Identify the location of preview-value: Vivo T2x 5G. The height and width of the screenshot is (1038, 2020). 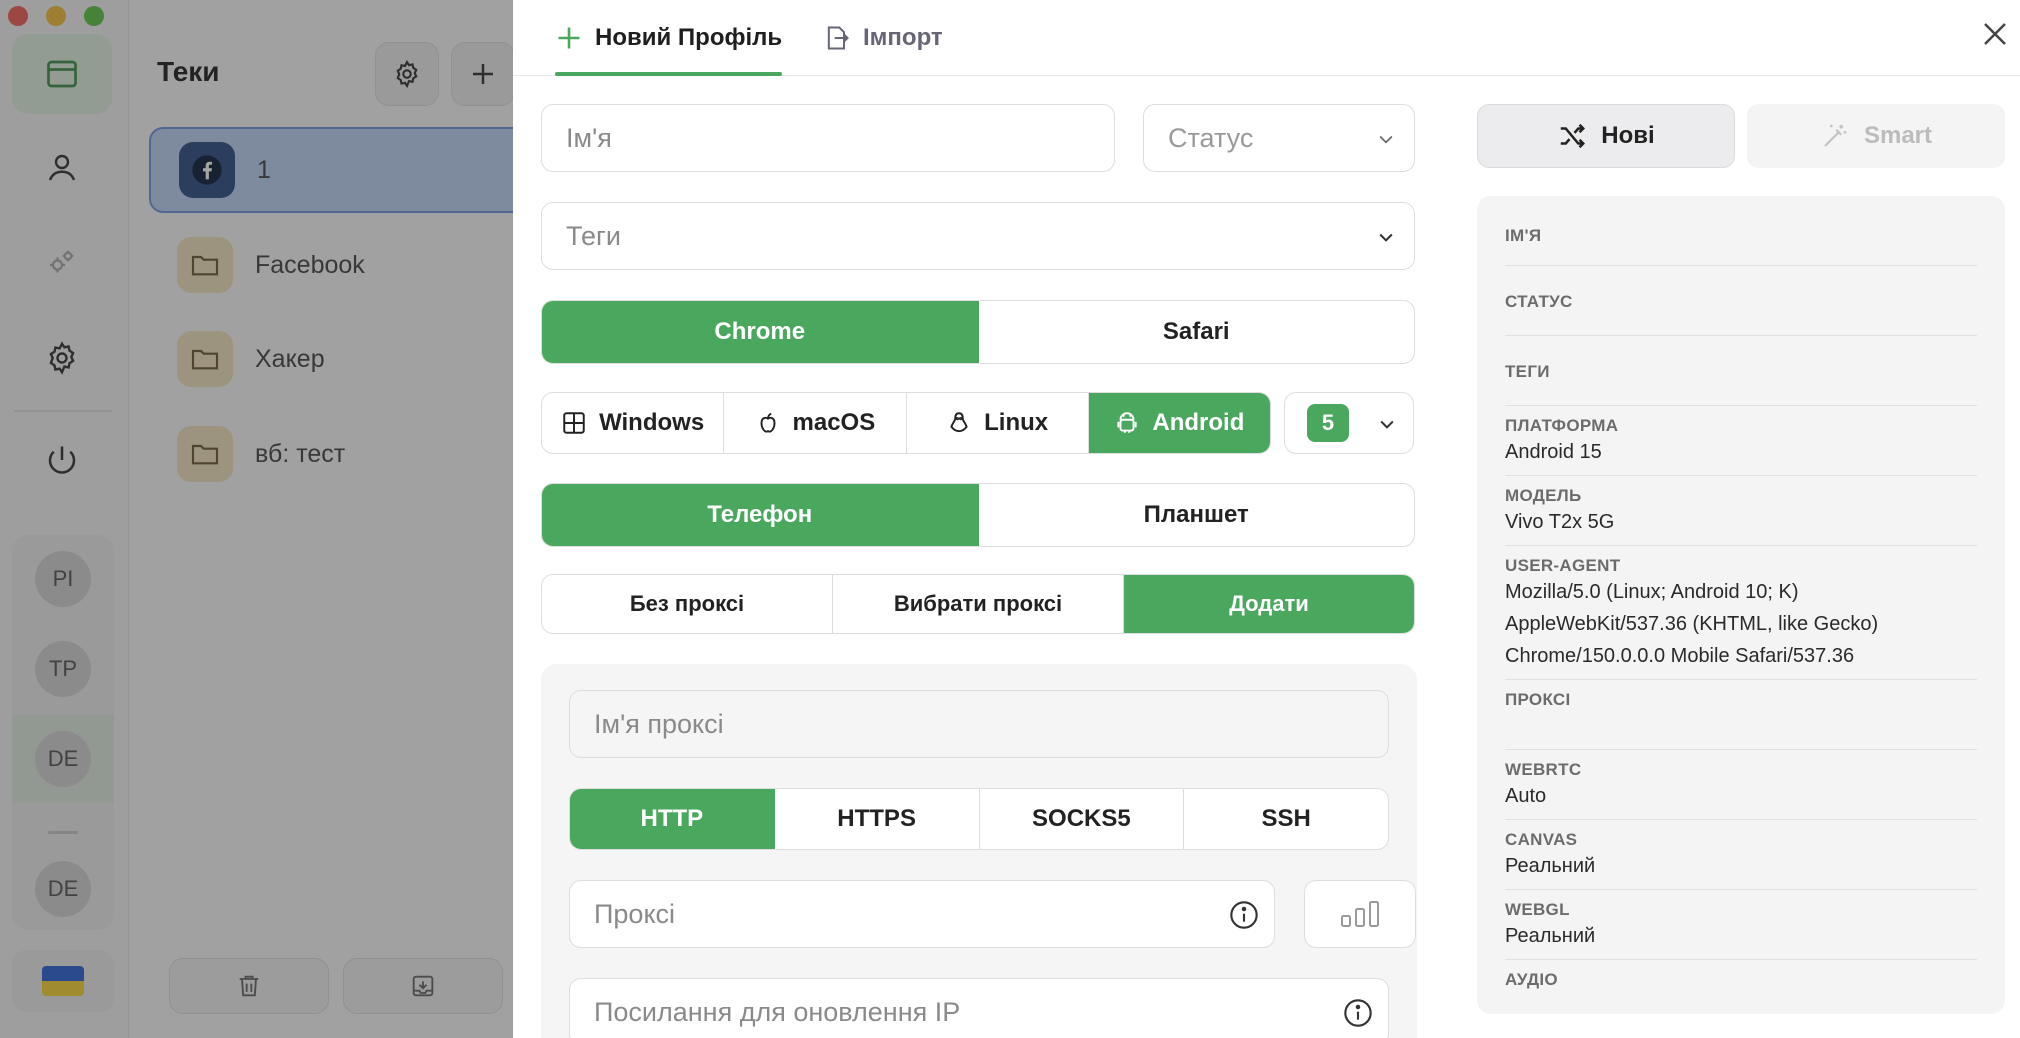
(1560, 522).